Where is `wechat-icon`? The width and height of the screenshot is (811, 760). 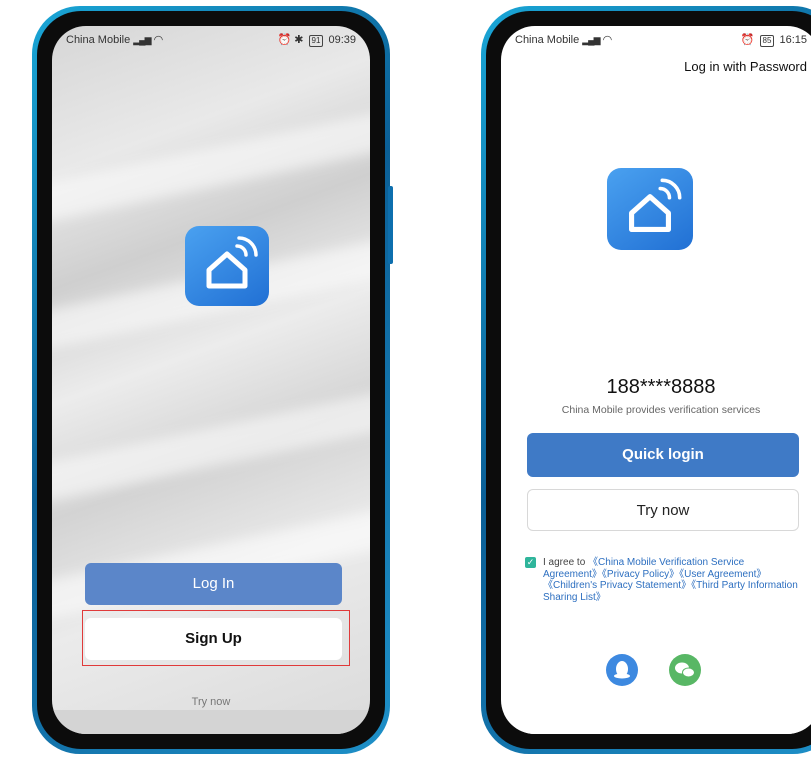
wechat-icon is located at coordinates (685, 670).